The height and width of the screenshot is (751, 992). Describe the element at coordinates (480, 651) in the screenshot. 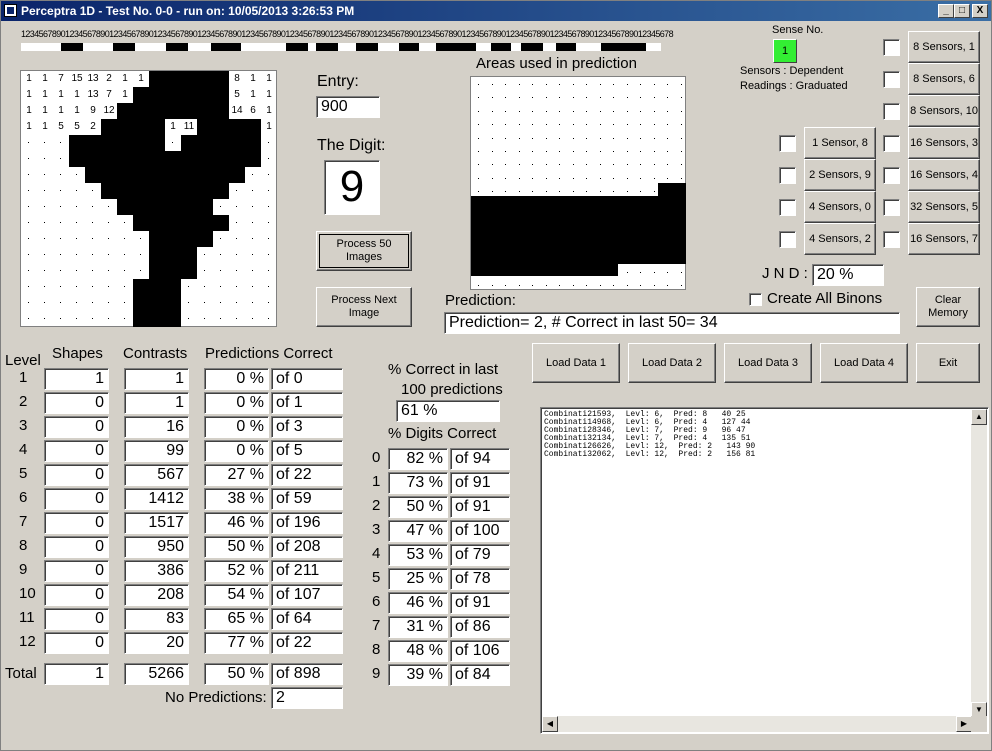

I see `digit-of-field: of 106` at that location.